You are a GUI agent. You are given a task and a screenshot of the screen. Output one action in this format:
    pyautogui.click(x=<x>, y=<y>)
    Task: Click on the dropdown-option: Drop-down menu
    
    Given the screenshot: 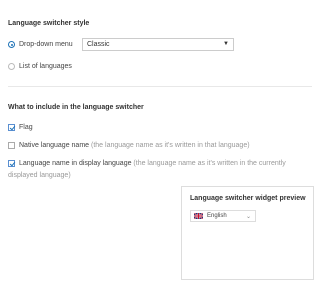 What is the action you would take?
    pyautogui.click(x=40, y=44)
    